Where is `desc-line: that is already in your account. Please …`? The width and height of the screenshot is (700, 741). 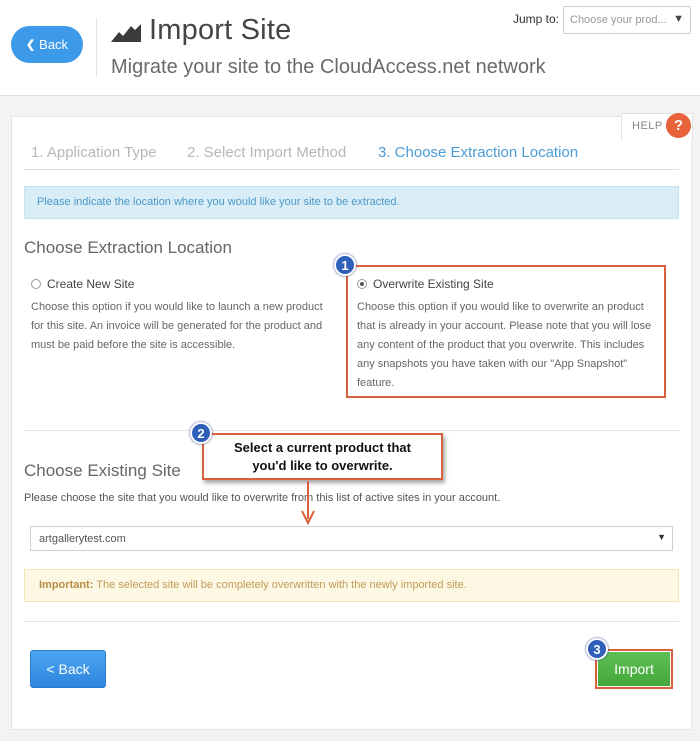 desc-line: that is already in your account. Please … is located at coordinates (504, 326).